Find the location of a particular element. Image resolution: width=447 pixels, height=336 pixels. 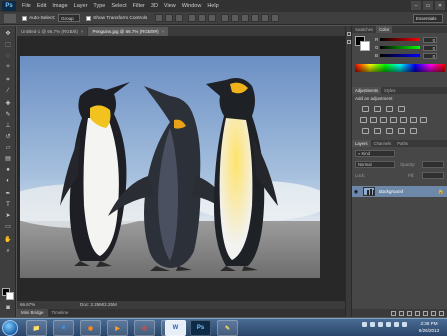

vibrance-icon is located at coordinates (363, 120).